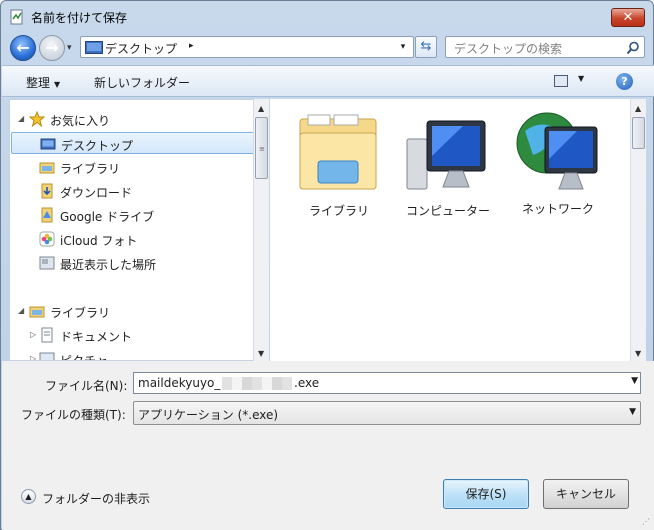  What do you see at coordinates (47, 356) in the screenshot?
I see `pictures-icon` at bounding box center [47, 356].